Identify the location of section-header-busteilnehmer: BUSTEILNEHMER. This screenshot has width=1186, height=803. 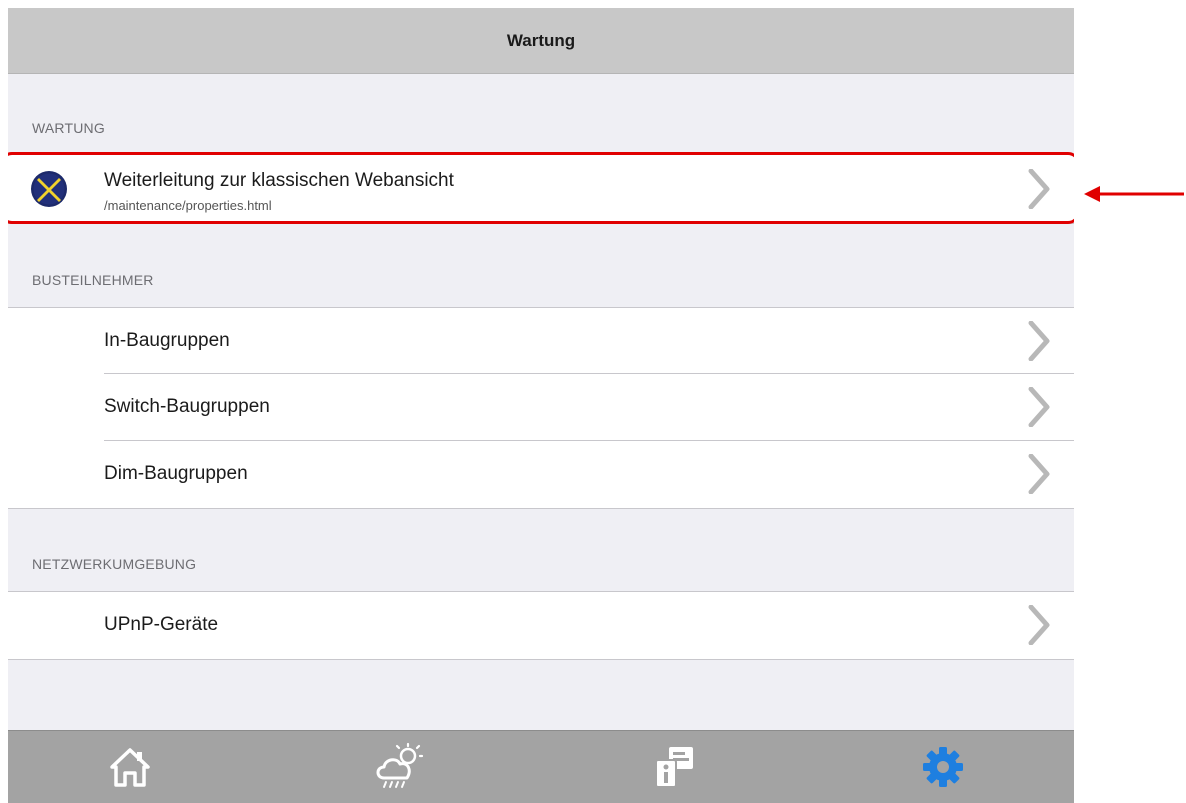
(93, 280).